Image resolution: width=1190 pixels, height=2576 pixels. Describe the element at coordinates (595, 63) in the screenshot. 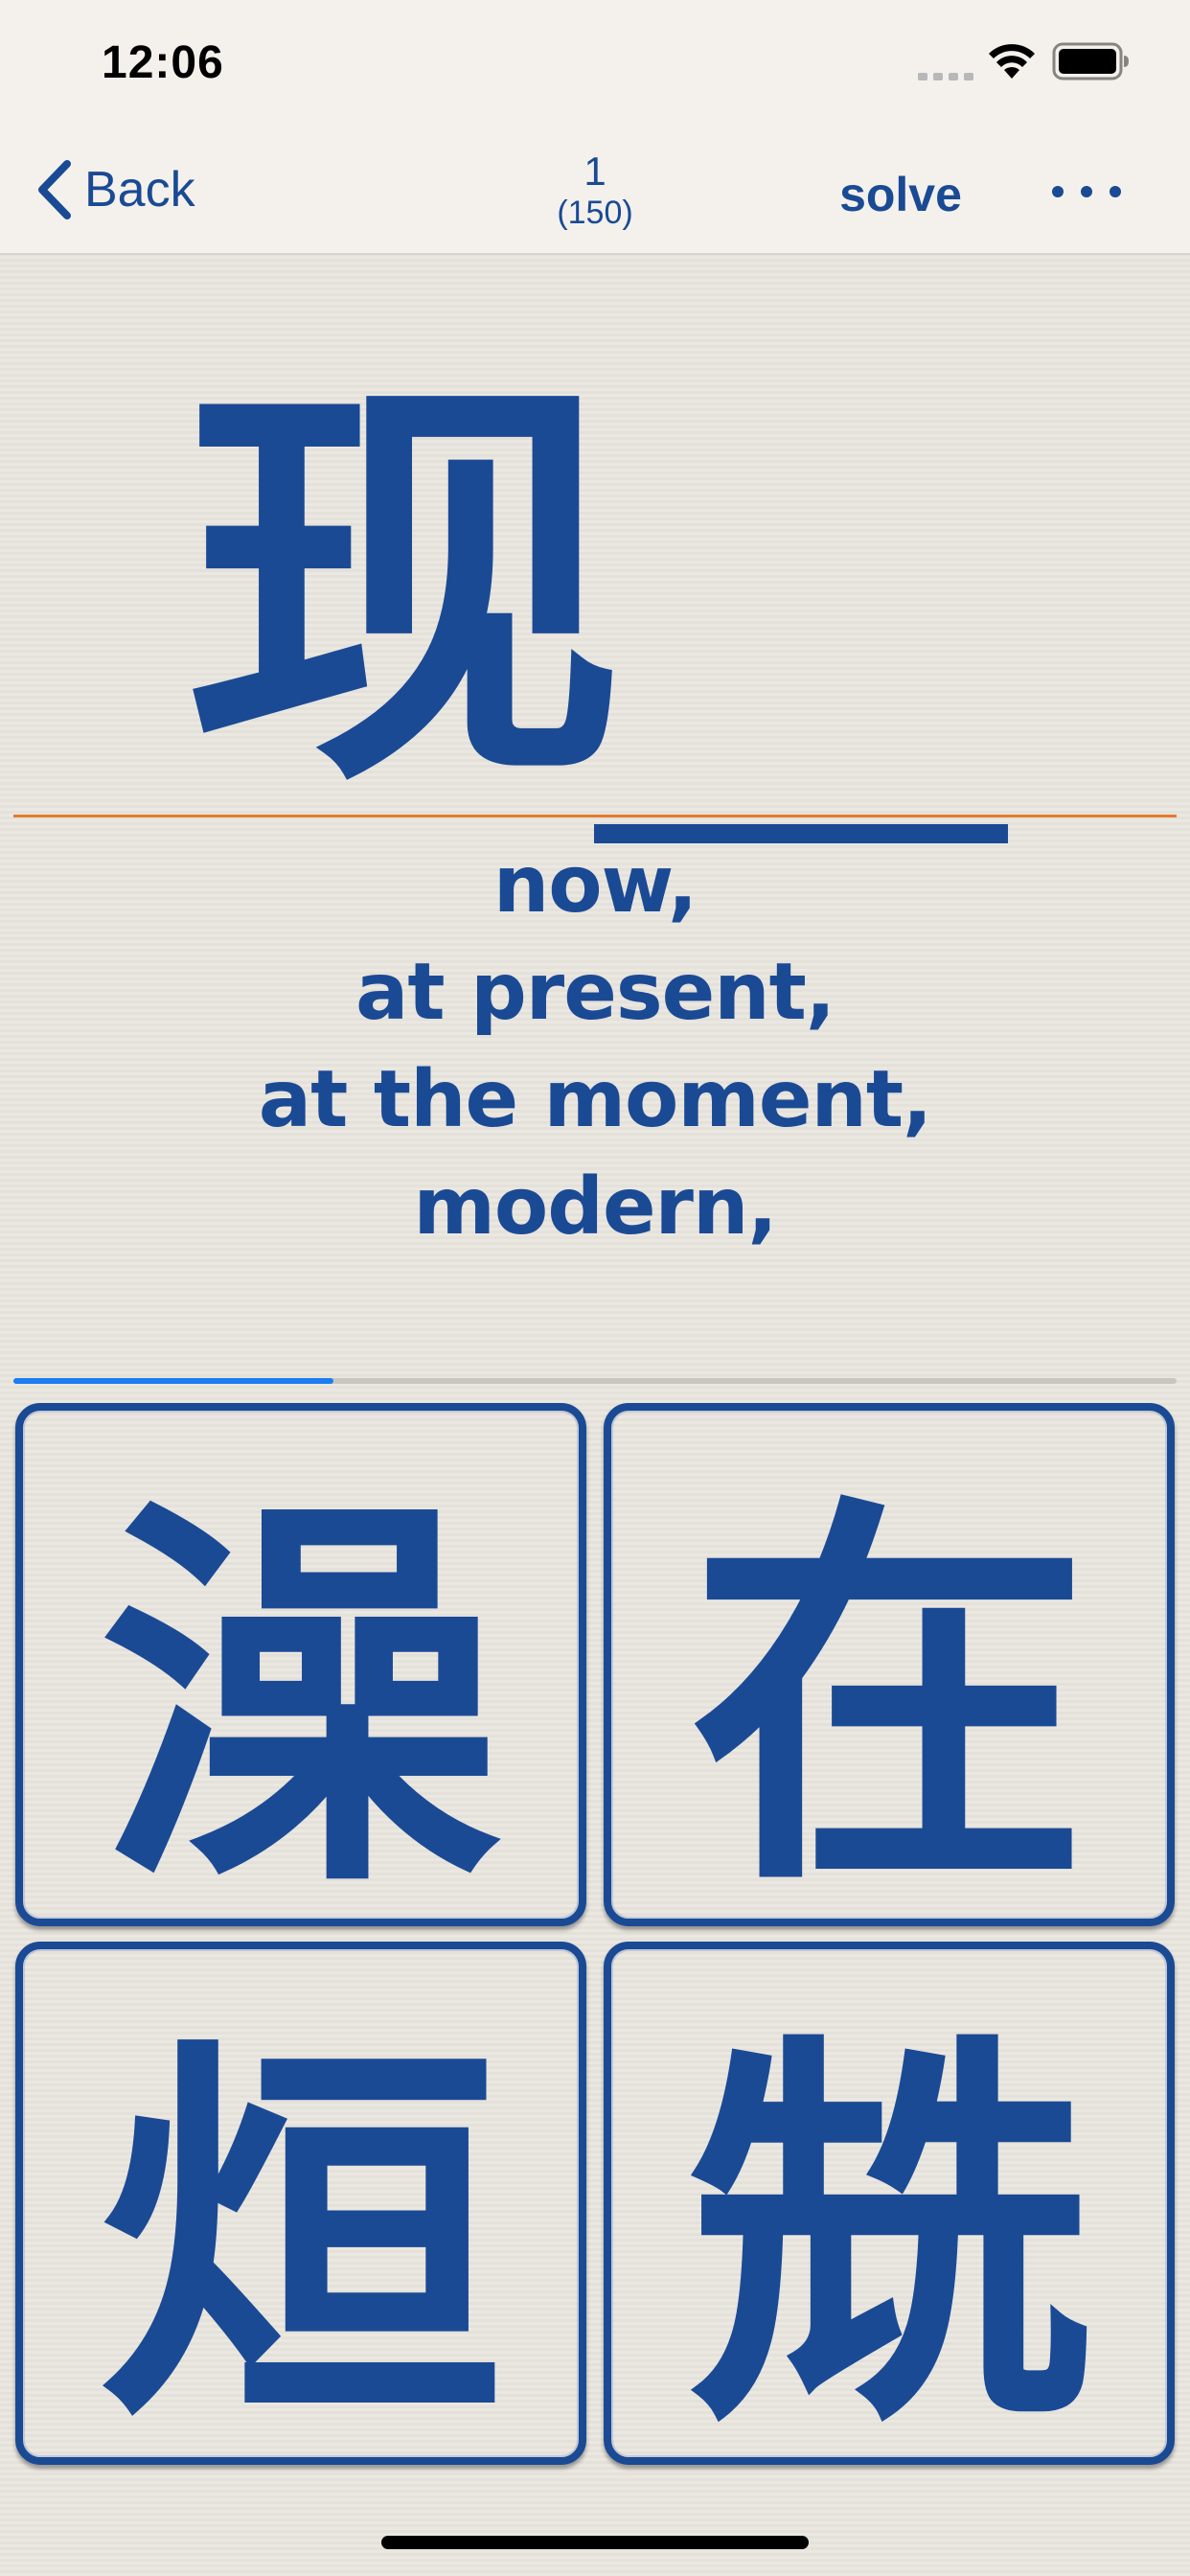

I see `status-bar: 12:06` at that location.